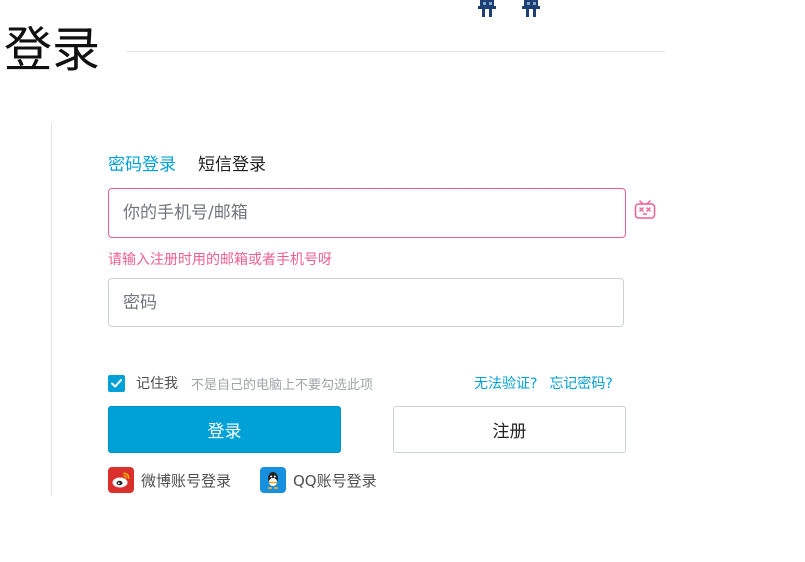 The height and width of the screenshot is (562, 805). I want to click on password-input, so click(373, 302).